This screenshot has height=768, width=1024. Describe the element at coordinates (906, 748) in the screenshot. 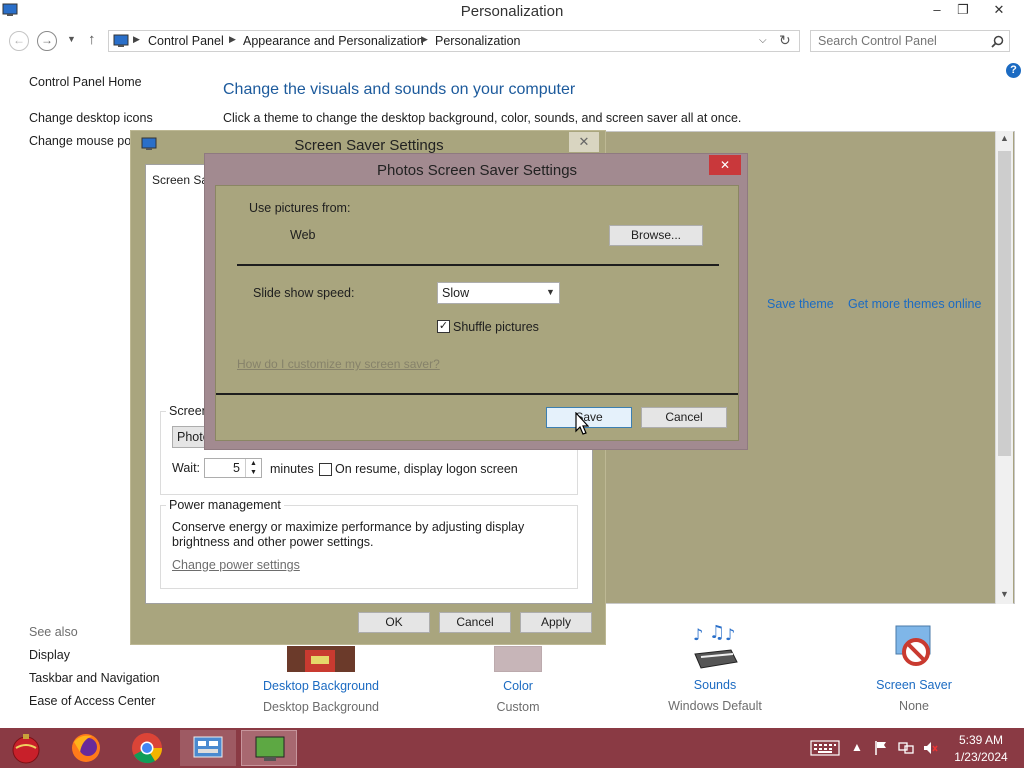

I see `network-icon` at that location.